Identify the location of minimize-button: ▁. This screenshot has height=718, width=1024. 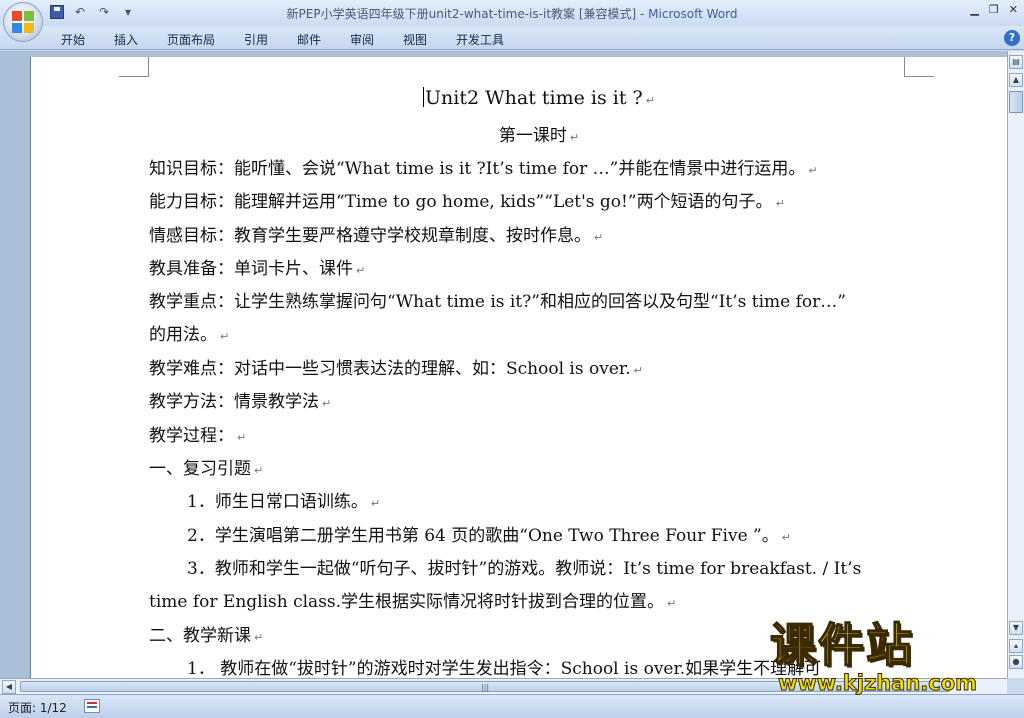
(974, 9).